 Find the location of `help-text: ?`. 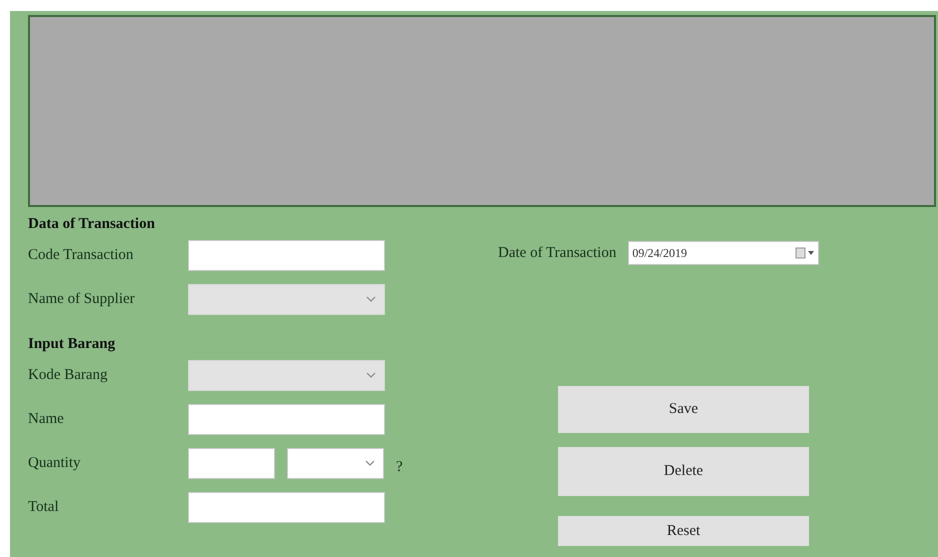

help-text: ? is located at coordinates (399, 467).